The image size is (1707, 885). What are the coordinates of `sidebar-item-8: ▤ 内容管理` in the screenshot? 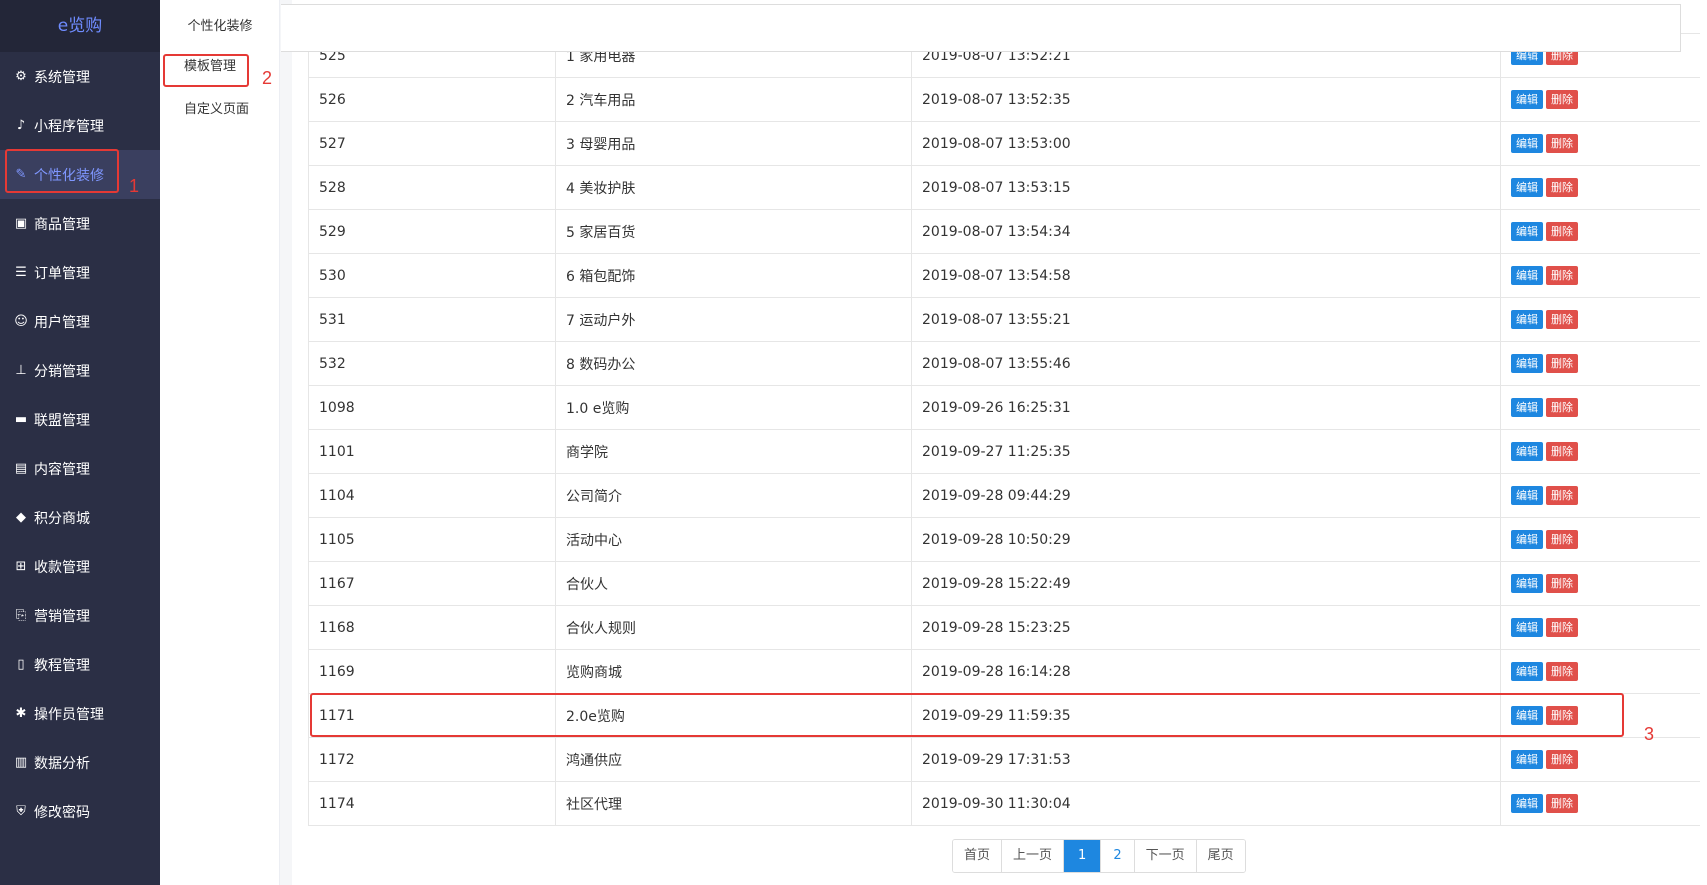 It's located at (80, 468).